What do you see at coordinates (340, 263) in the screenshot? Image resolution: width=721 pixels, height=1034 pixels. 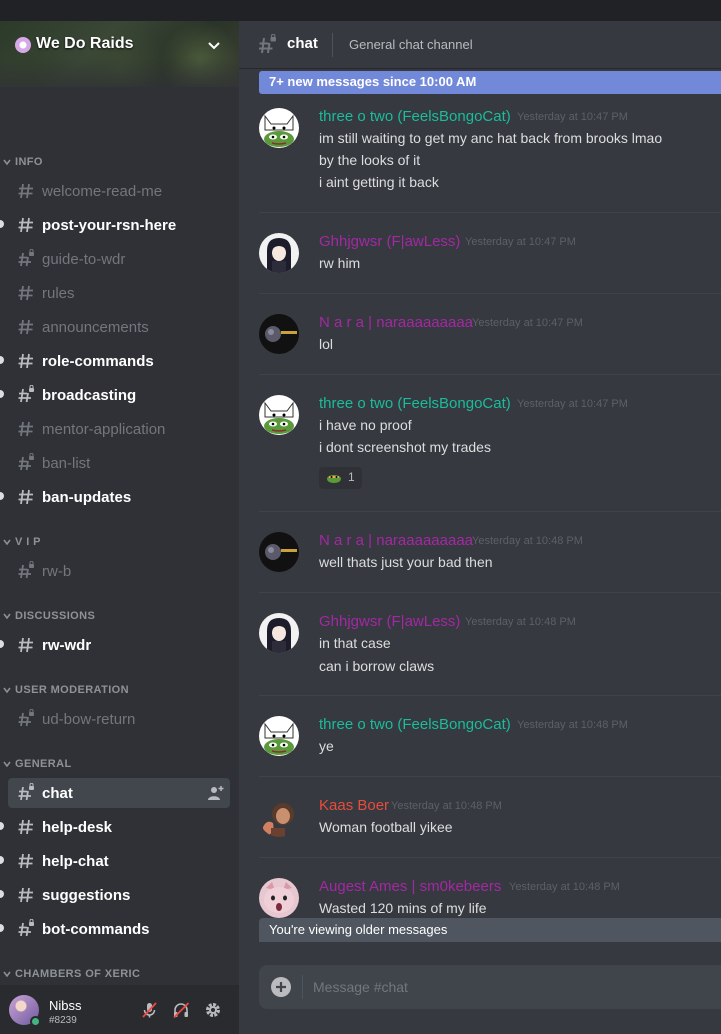 I see `message-text: rw him` at bounding box center [340, 263].